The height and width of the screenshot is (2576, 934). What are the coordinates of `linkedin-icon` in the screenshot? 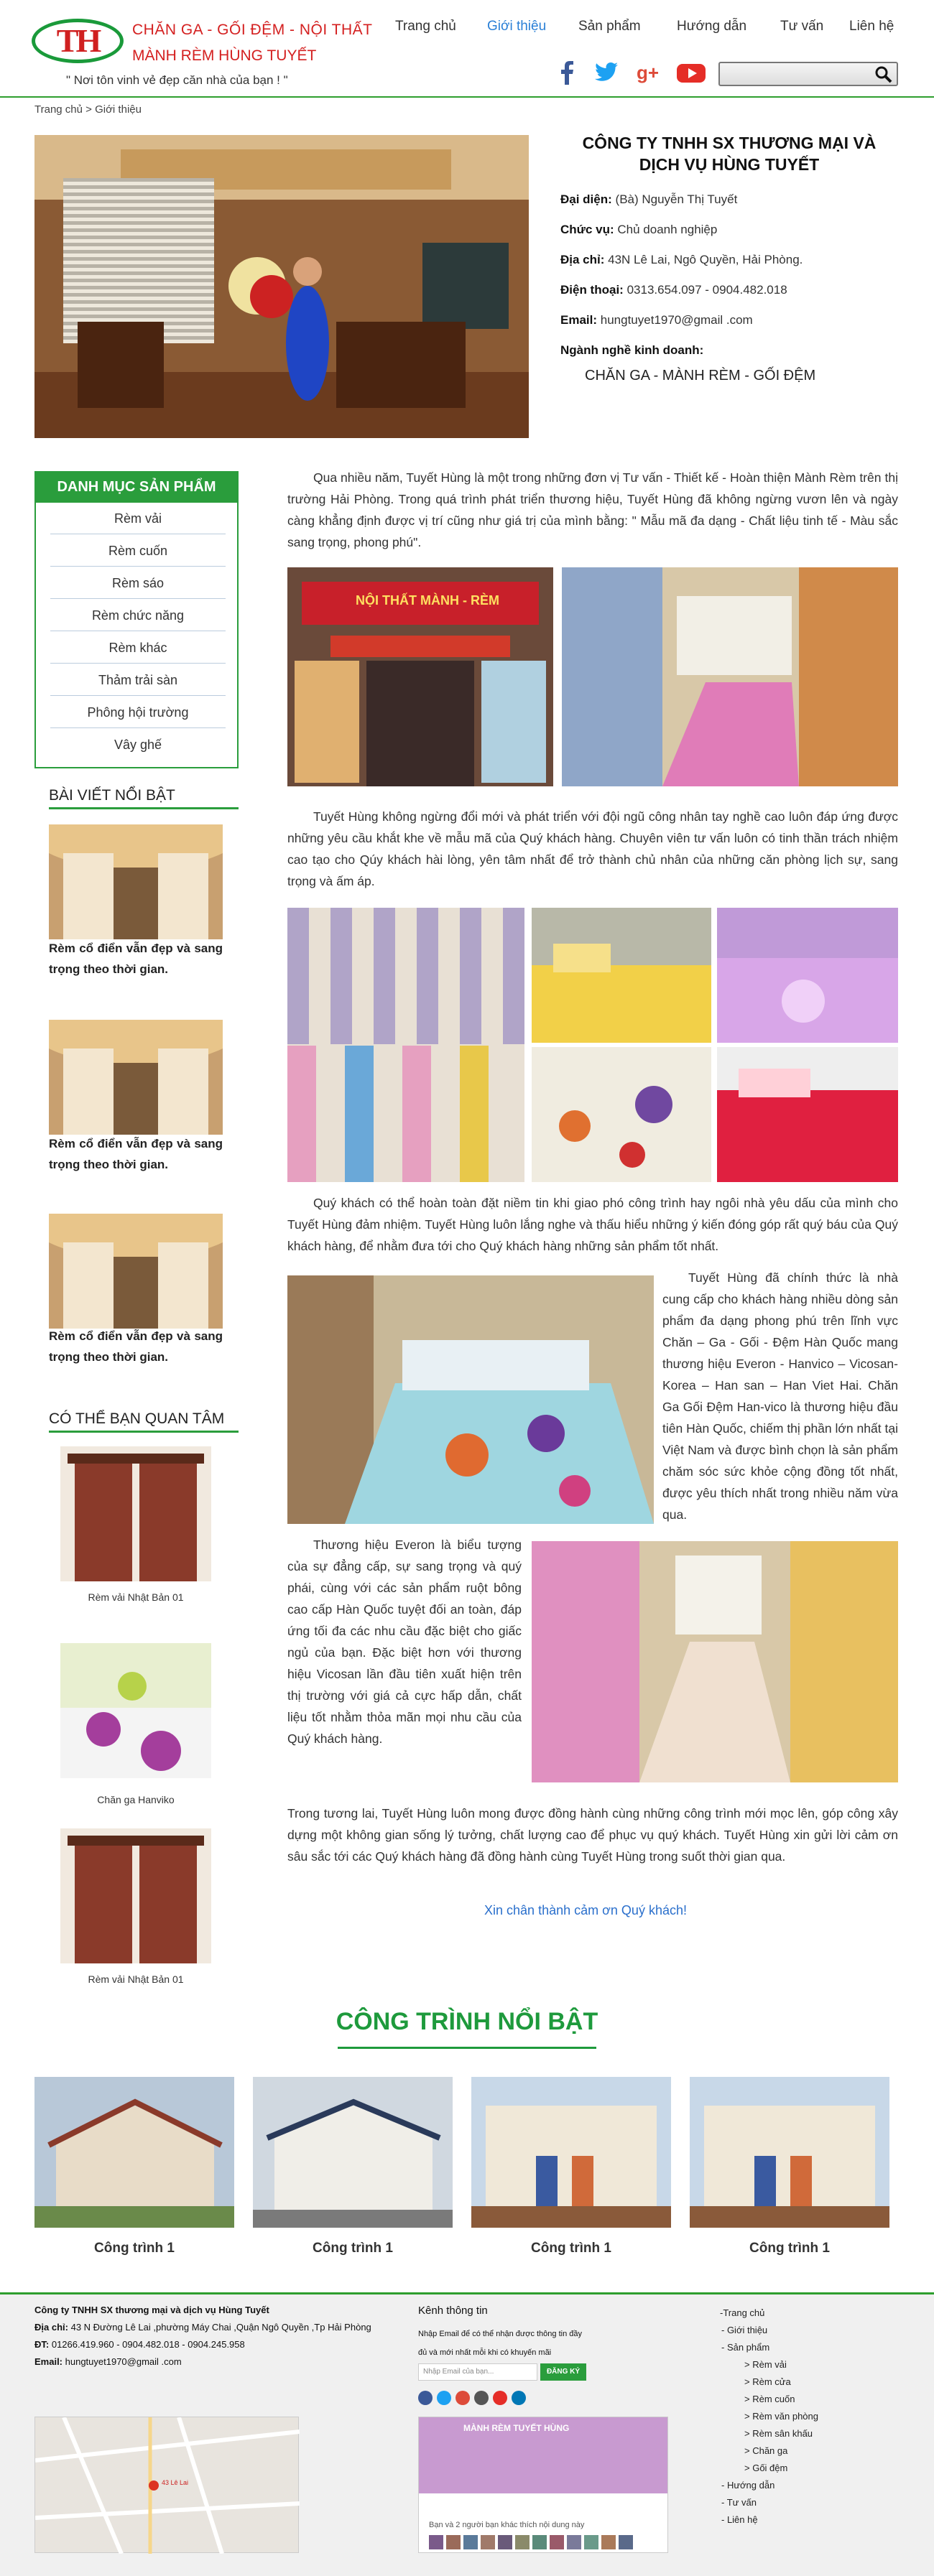 It's located at (519, 2398).